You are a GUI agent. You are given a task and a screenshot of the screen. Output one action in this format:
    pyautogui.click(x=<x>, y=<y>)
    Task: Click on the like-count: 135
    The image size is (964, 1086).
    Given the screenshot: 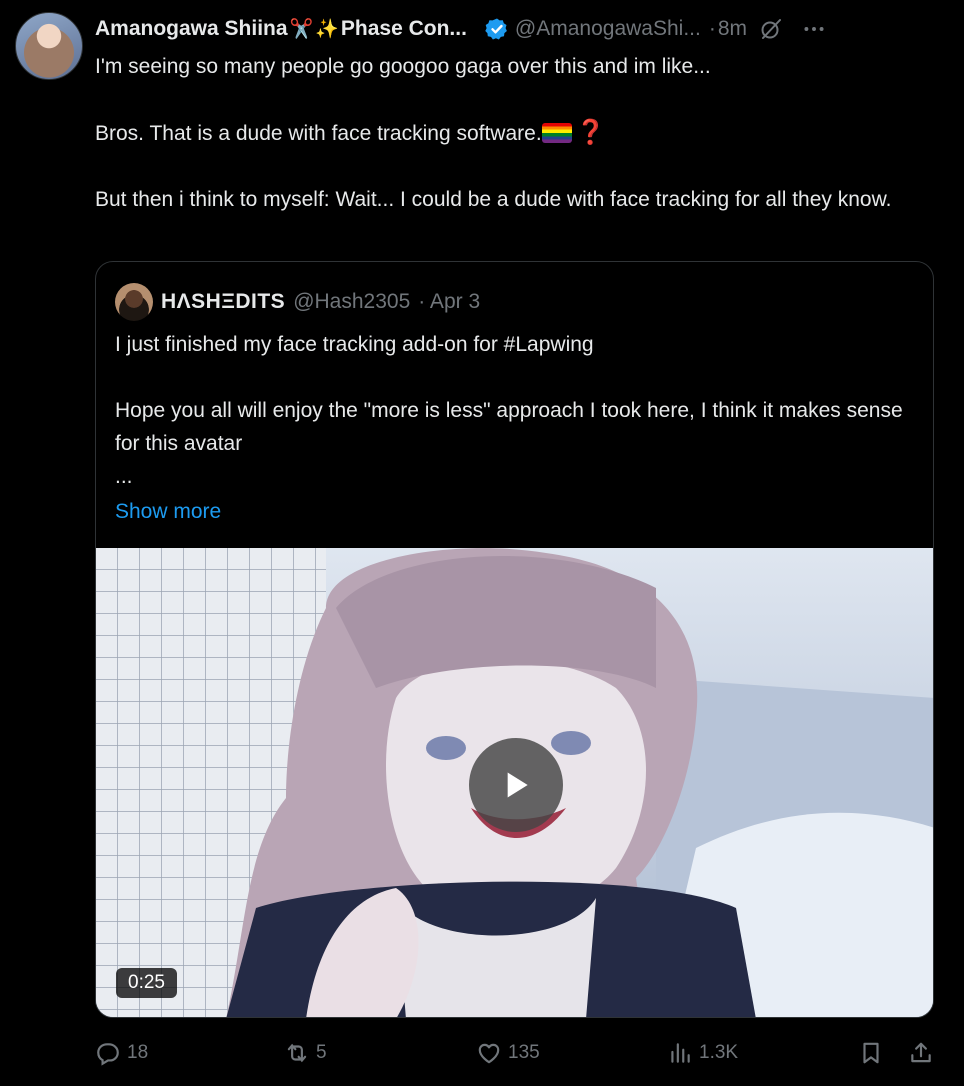 What is the action you would take?
    pyautogui.click(x=524, y=1052)
    